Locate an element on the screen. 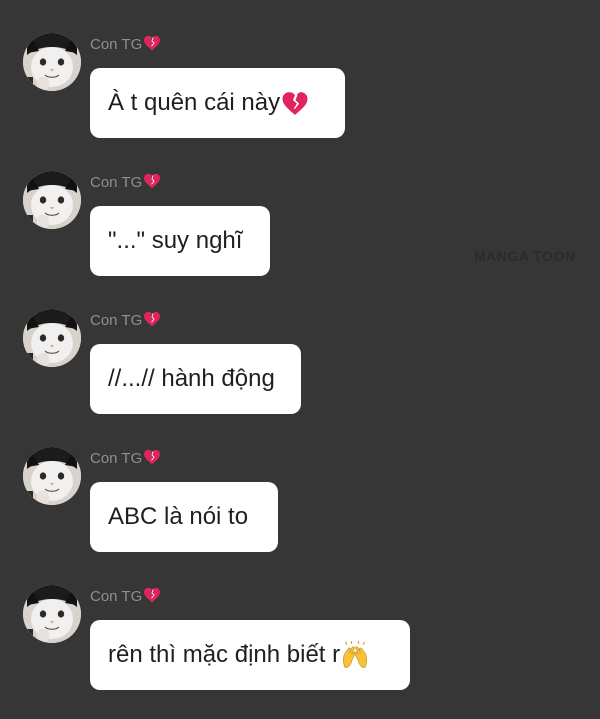 This screenshot has width=600, height=719. message-text: ABC là nói to is located at coordinates (178, 516).